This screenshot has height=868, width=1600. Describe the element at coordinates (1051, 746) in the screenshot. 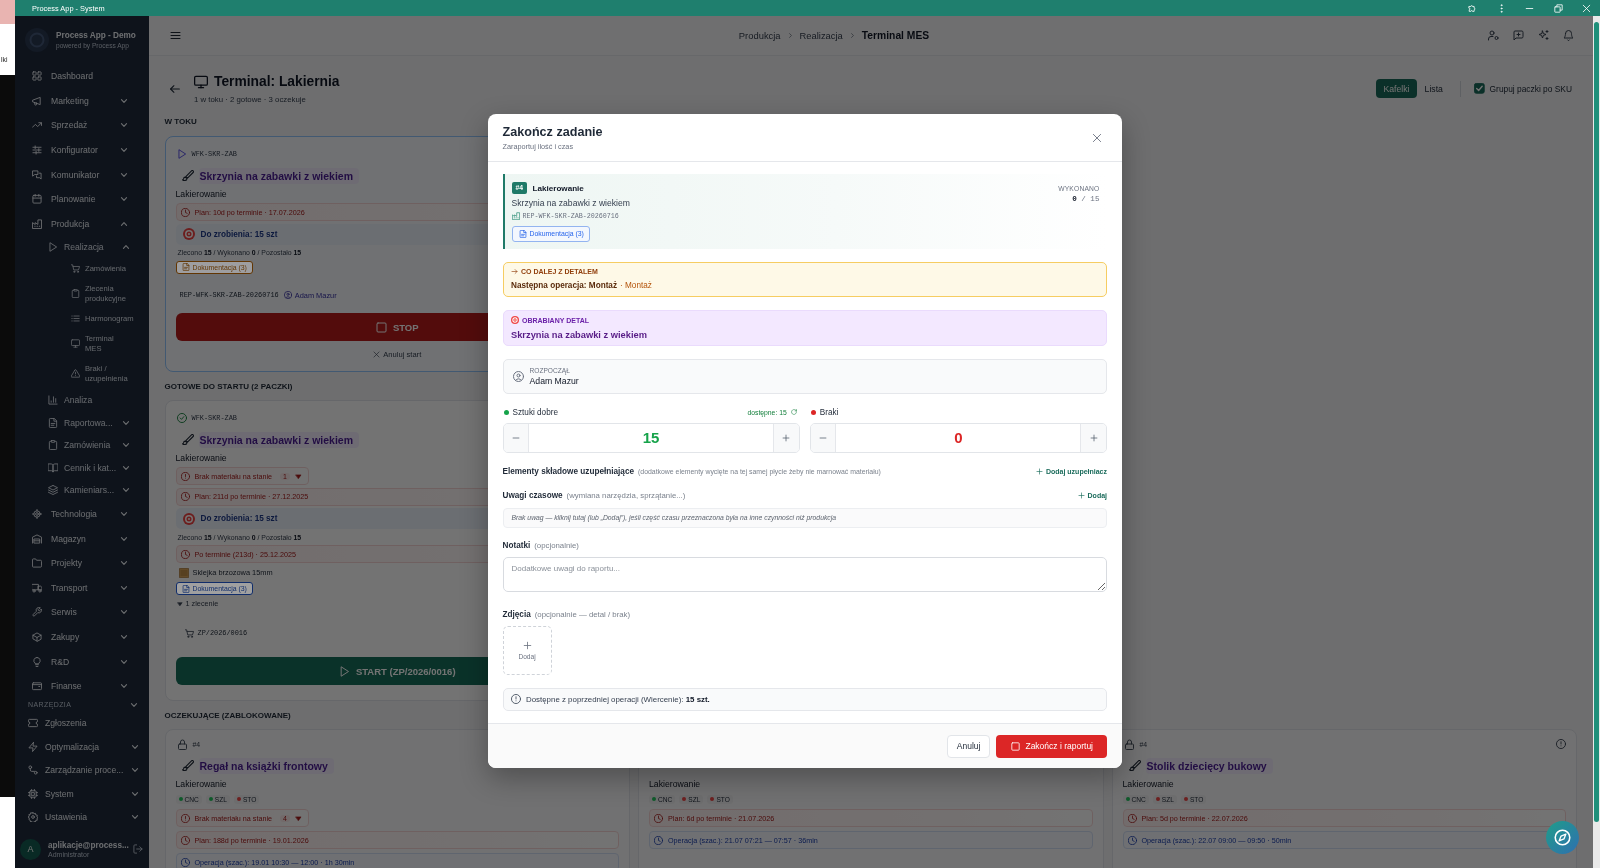

I see `finish-report-button: Zakończ i raportuj` at that location.